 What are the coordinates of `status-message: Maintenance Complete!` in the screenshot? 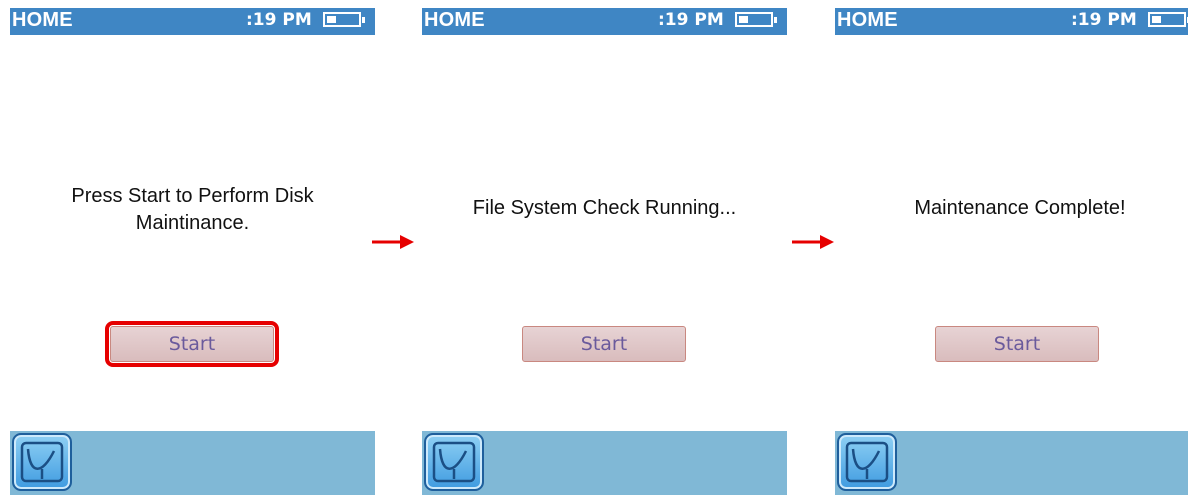 It's located at (1020, 208).